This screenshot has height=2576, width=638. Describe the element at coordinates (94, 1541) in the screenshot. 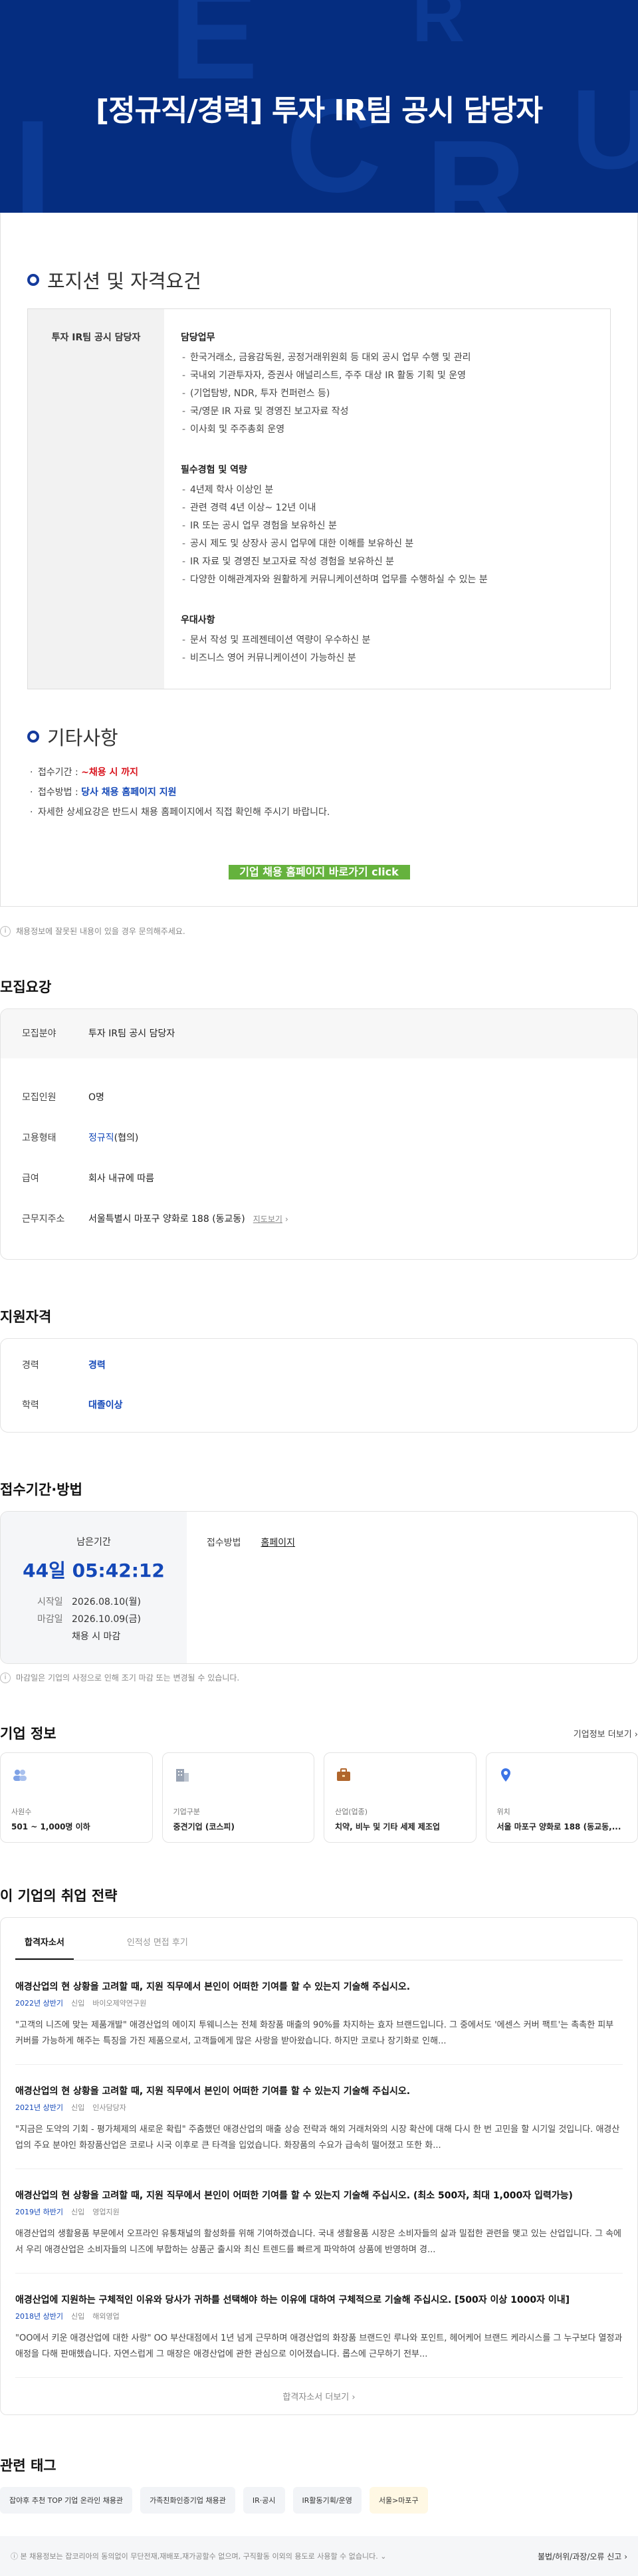

I see `remain-label: 남은기간` at that location.